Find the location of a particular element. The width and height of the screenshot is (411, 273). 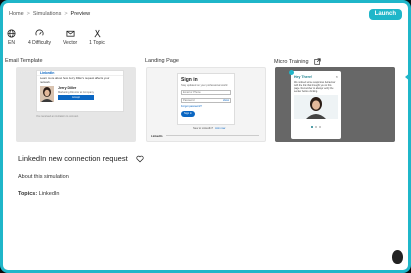

meta-language: EN is located at coordinates (11, 37).